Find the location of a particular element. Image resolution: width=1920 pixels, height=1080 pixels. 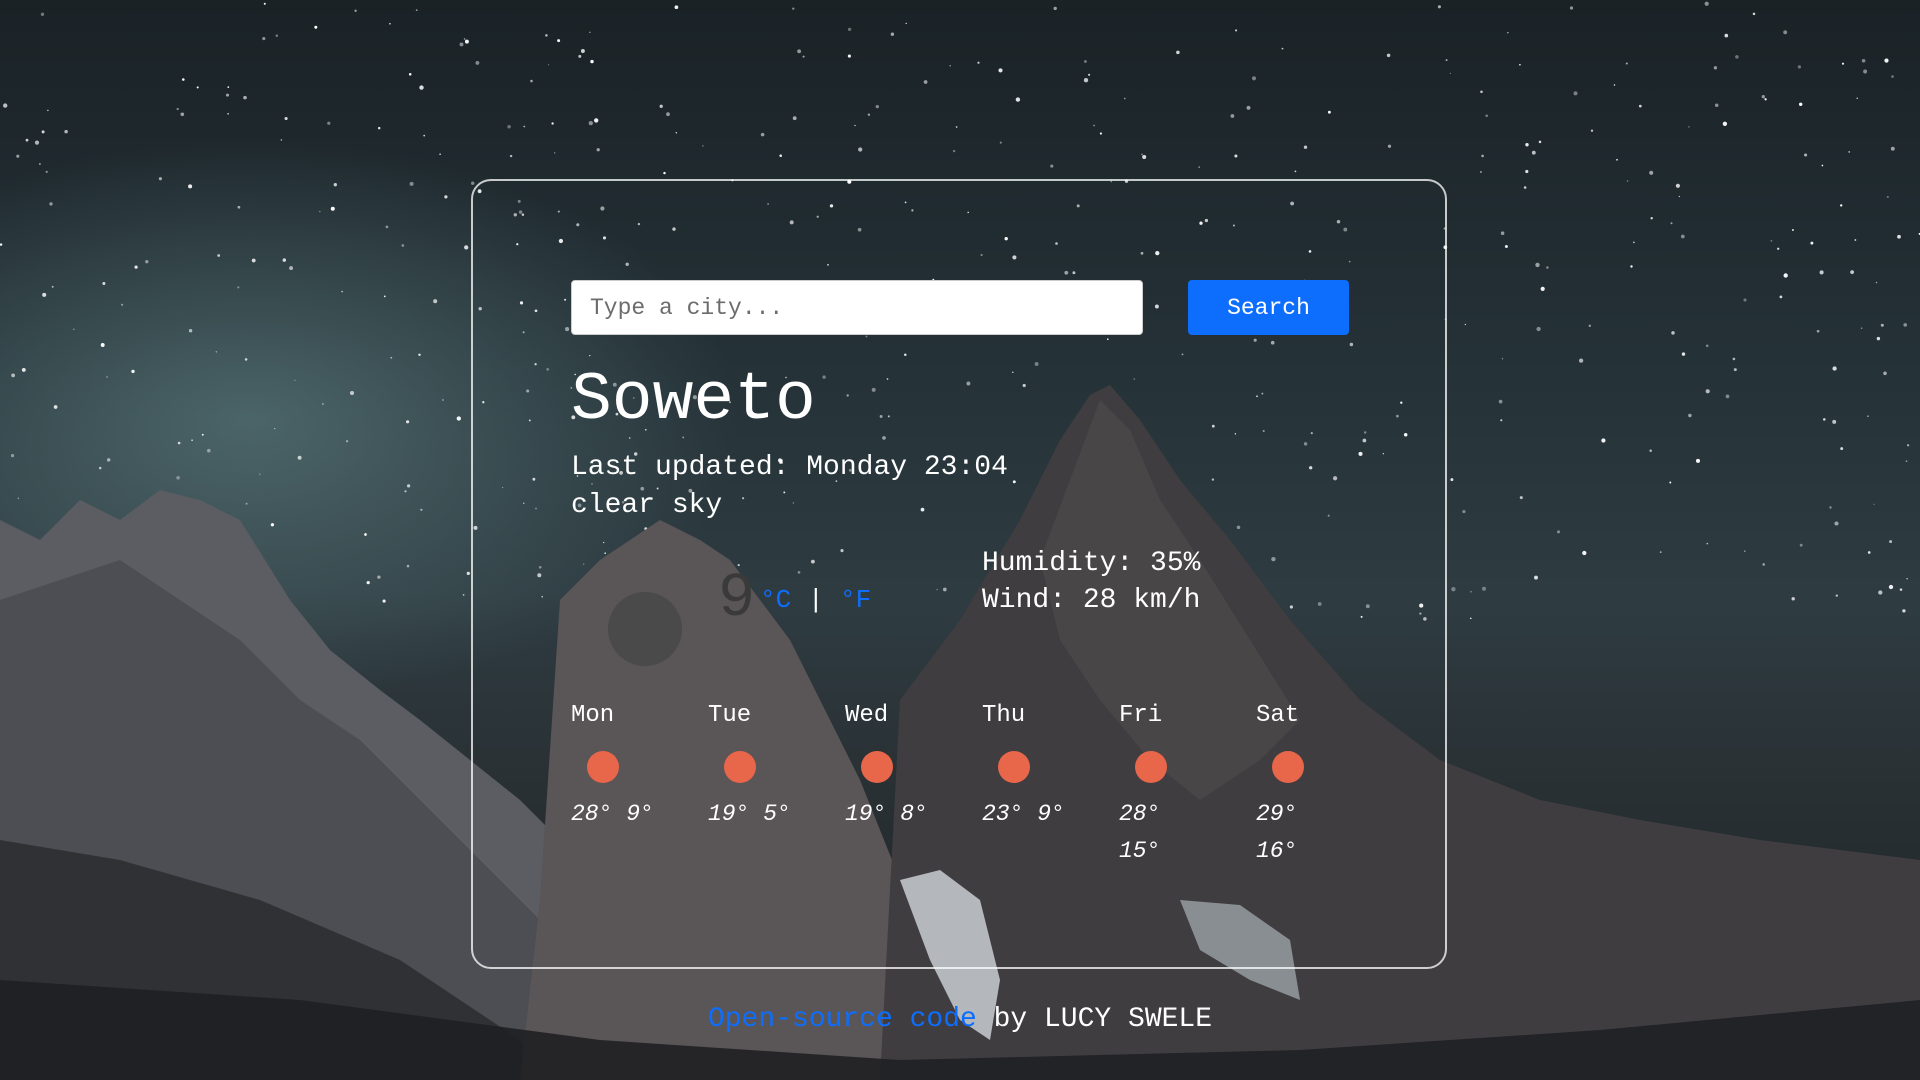

forecast-day: Mon 28° 9° is located at coordinates (631, 766).